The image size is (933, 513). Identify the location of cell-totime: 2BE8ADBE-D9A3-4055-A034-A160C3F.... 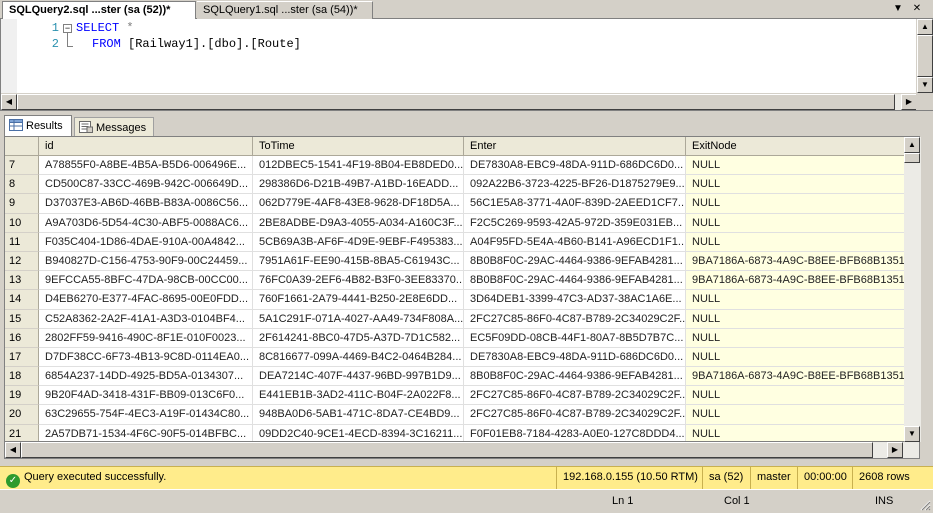
(358, 223).